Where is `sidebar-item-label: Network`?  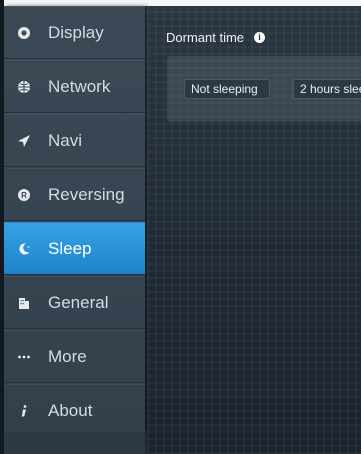
sidebar-item-label: Network is located at coordinates (79, 86).